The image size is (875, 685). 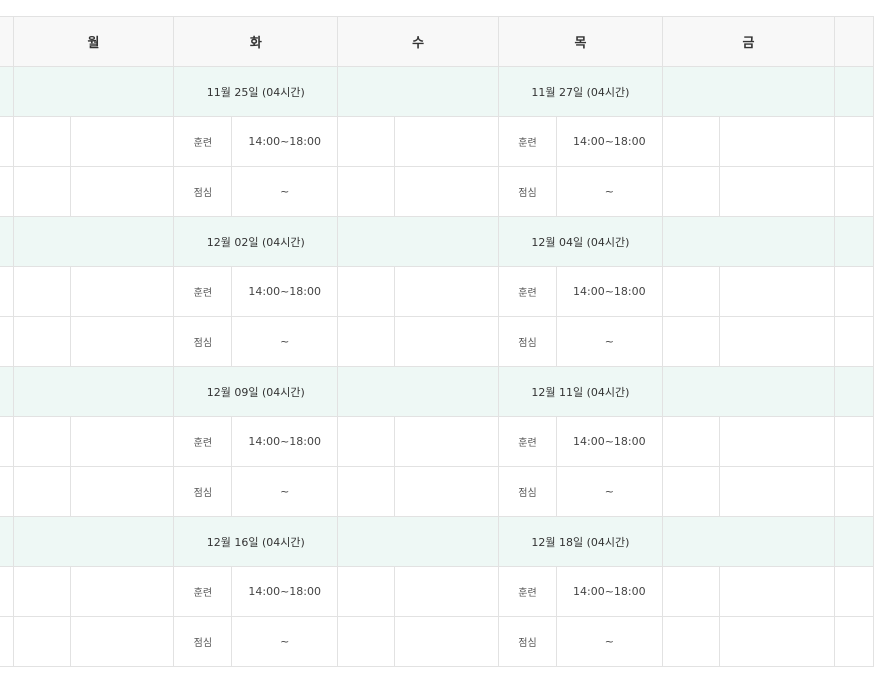 What do you see at coordinates (580, 41) in the screenshot?
I see `header-thursday: 목` at bounding box center [580, 41].